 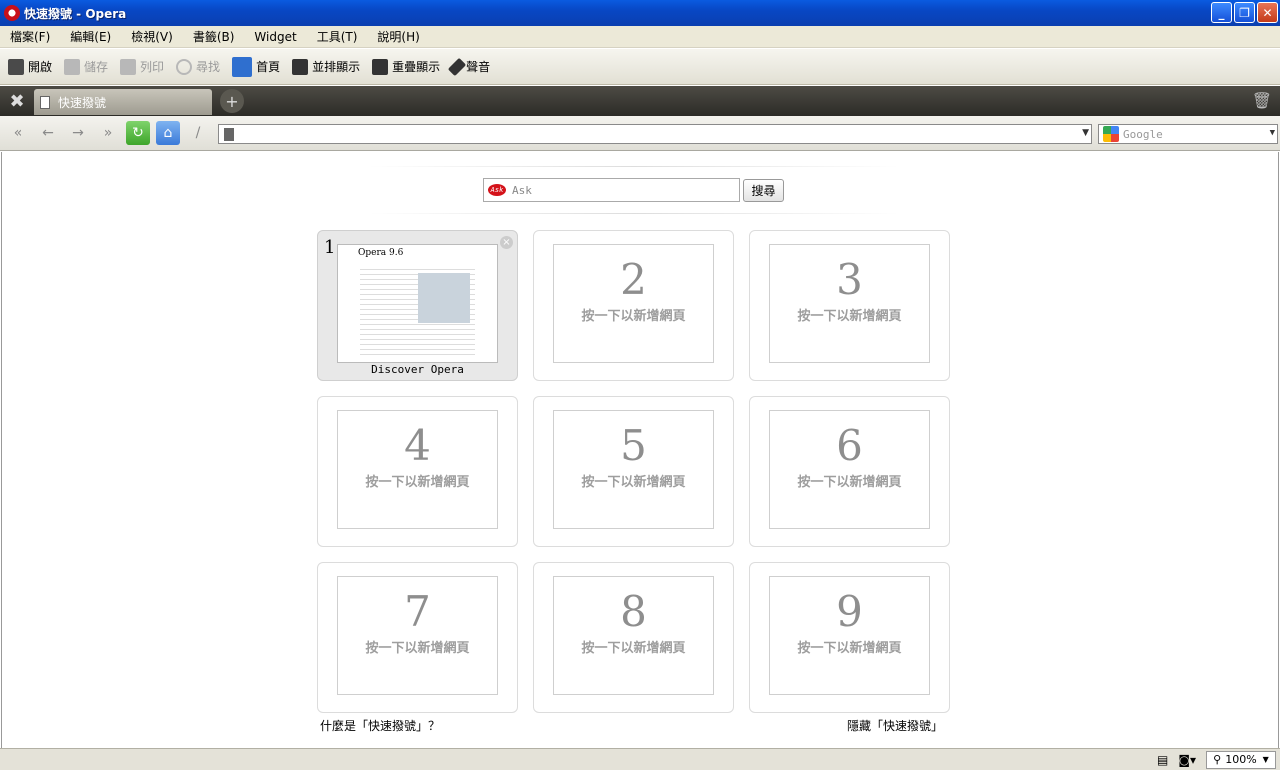 What do you see at coordinates (633, 637) in the screenshot?
I see `speed-dial-slot-8: 8 按一下以新增網頁` at bounding box center [633, 637].